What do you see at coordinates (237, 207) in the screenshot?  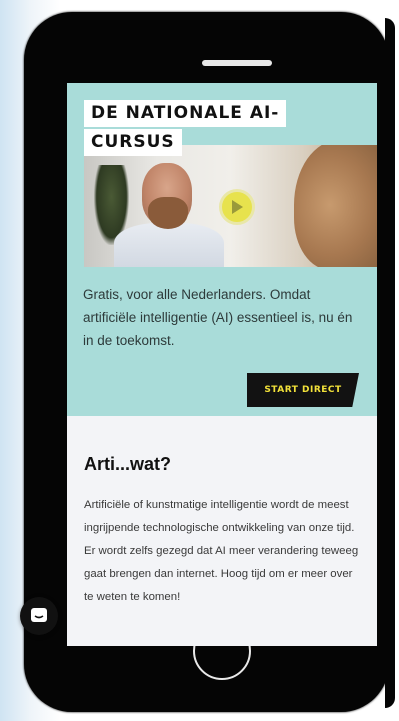 I see `play-icon` at bounding box center [237, 207].